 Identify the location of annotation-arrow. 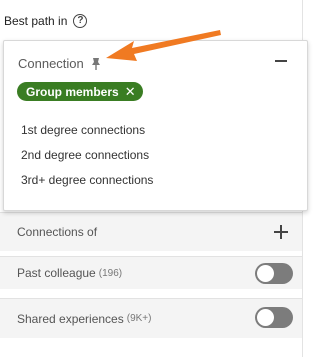
(163, 45).